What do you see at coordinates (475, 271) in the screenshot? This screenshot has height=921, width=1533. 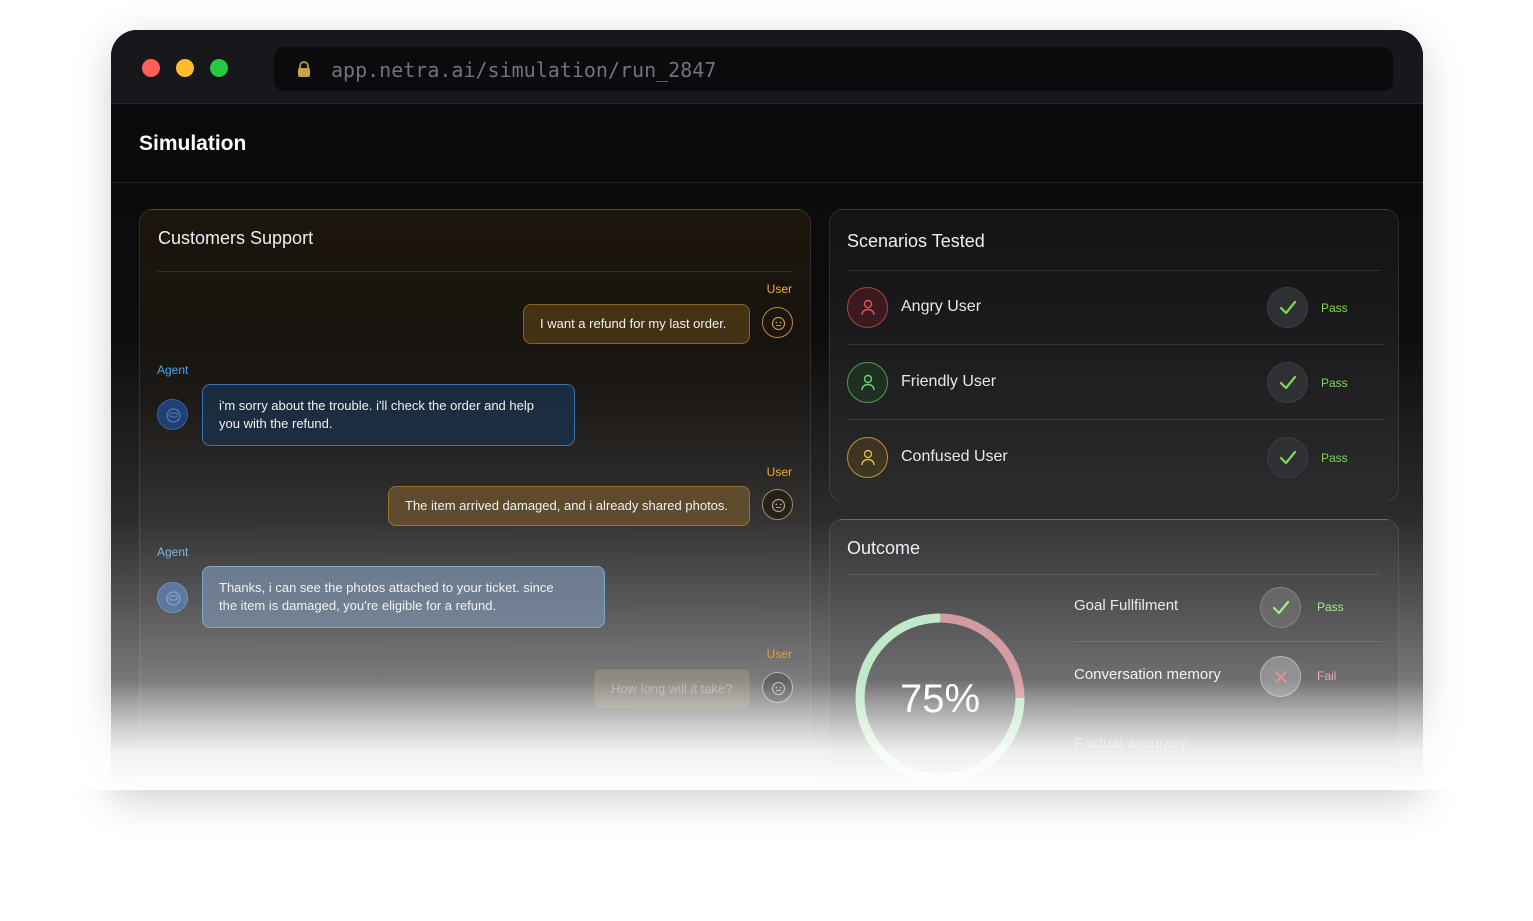 I see `divider` at bounding box center [475, 271].